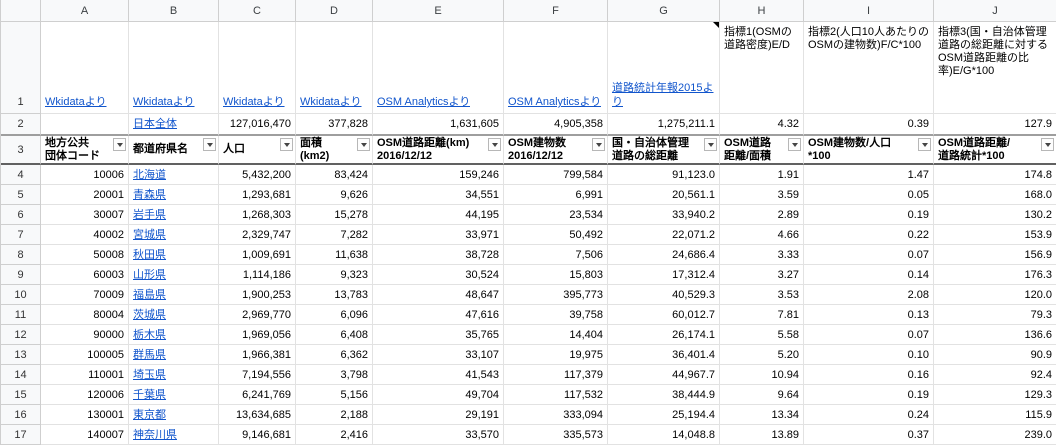  Describe the element at coordinates (149, 335) in the screenshot. I see `prefecture-link: 栃木県` at that location.